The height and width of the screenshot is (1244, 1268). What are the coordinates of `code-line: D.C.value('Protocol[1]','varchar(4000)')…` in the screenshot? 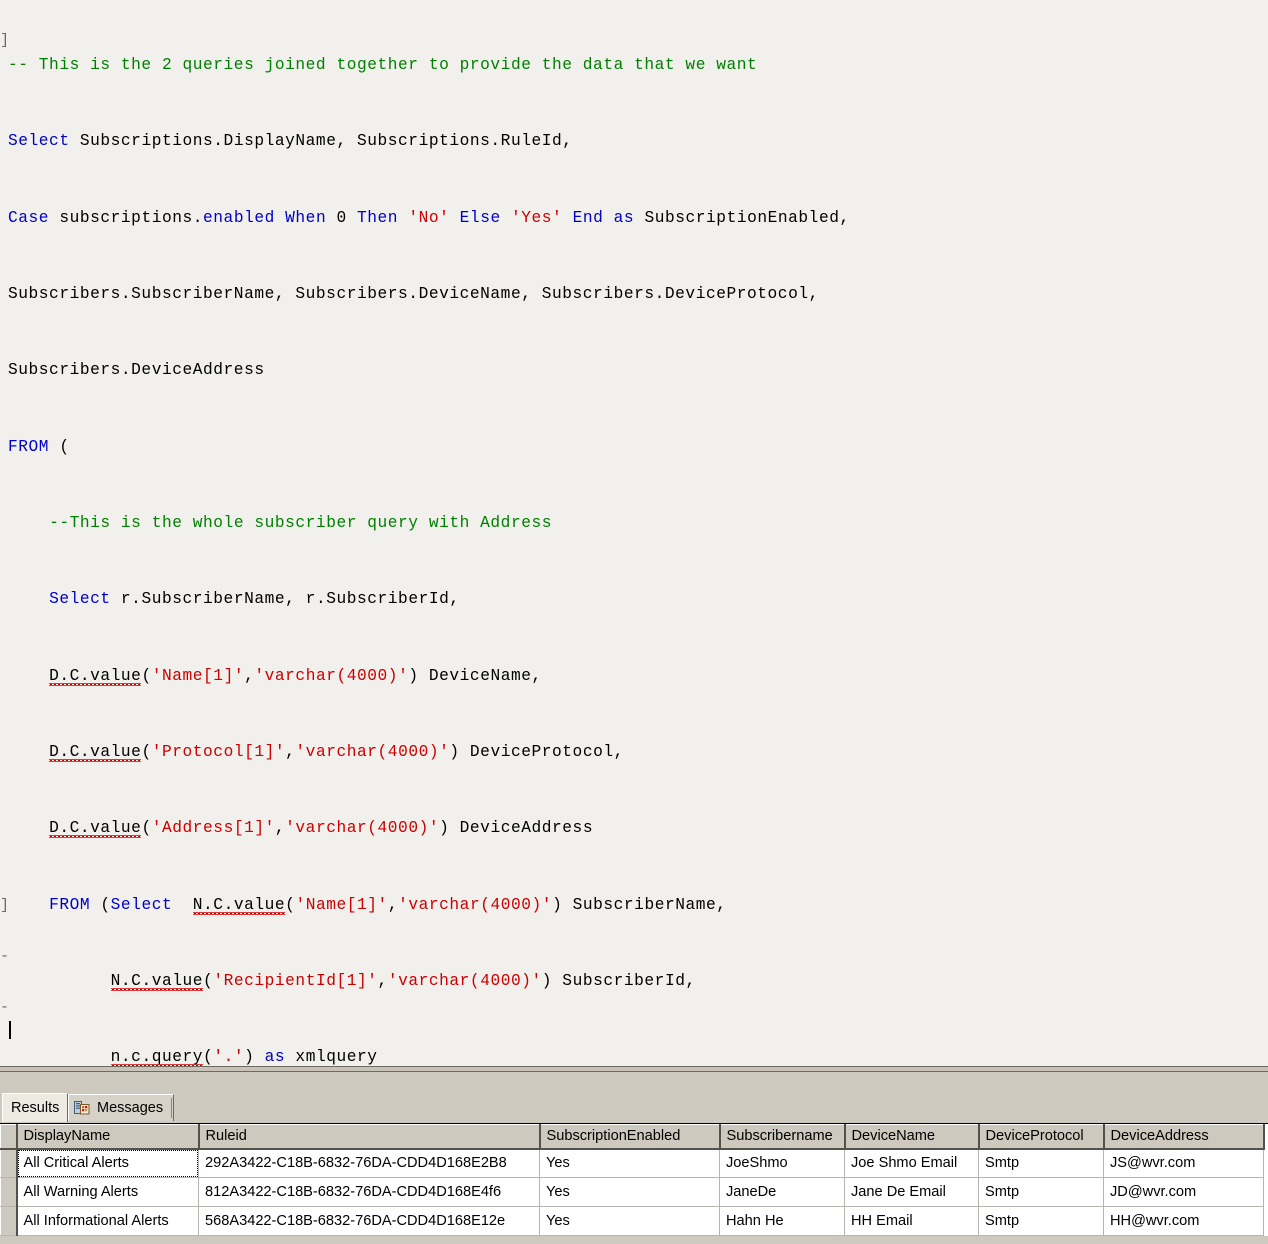 It's located at (336, 752).